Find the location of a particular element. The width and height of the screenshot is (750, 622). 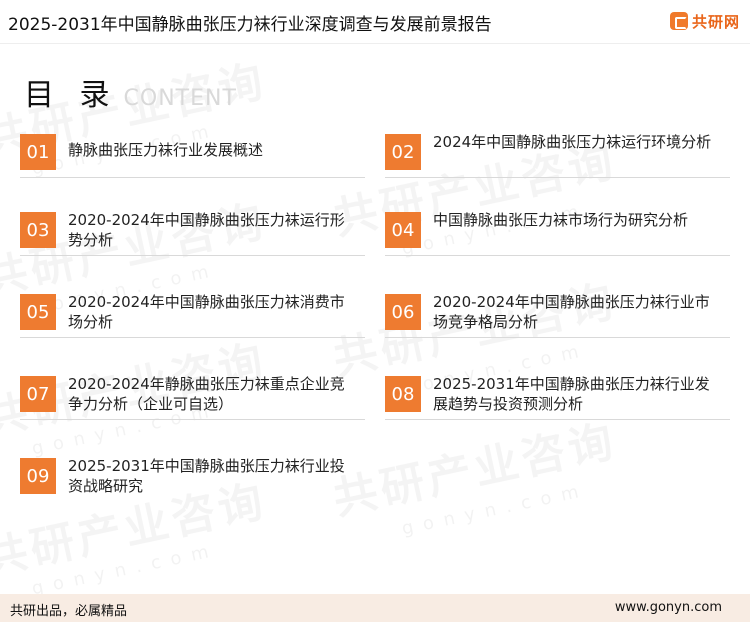

toc-item: 03 2020-2024年中国静脉曲张压力袜运行形势分析 is located at coordinates (192, 226).